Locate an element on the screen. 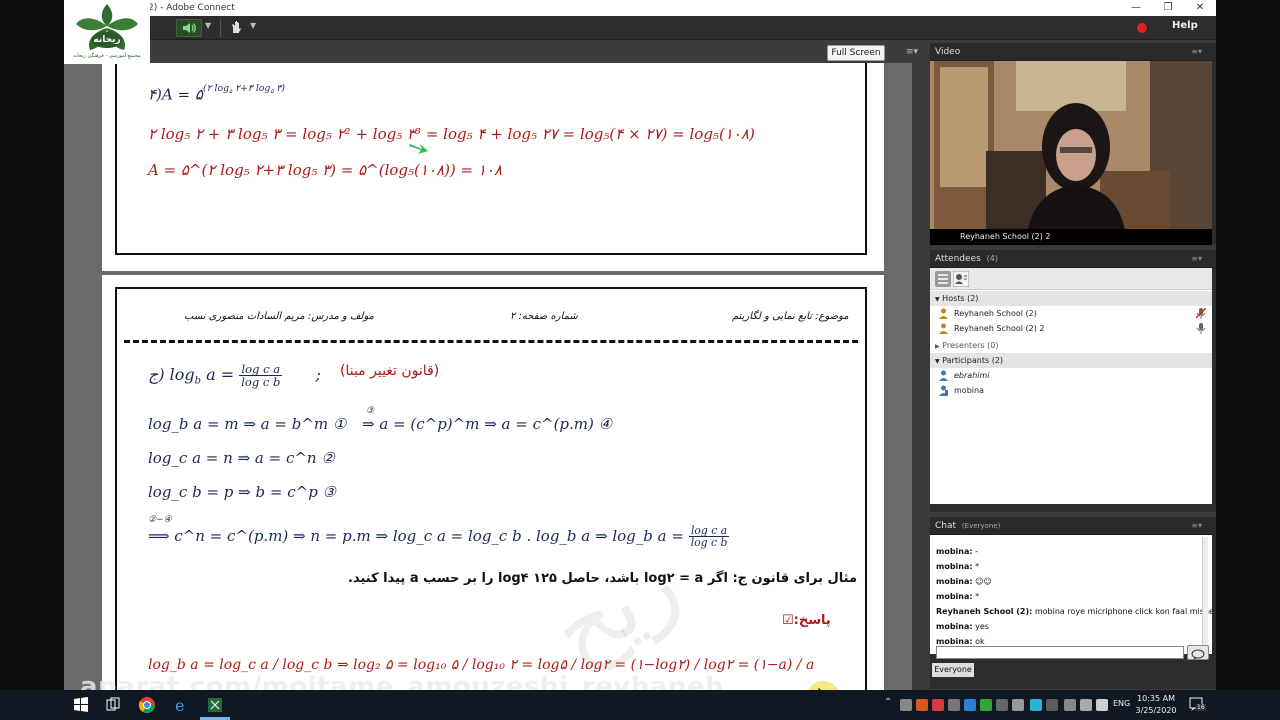 This screenshot has width=1280, height=720. eq-base: = ۵ is located at coordinates (187, 94).